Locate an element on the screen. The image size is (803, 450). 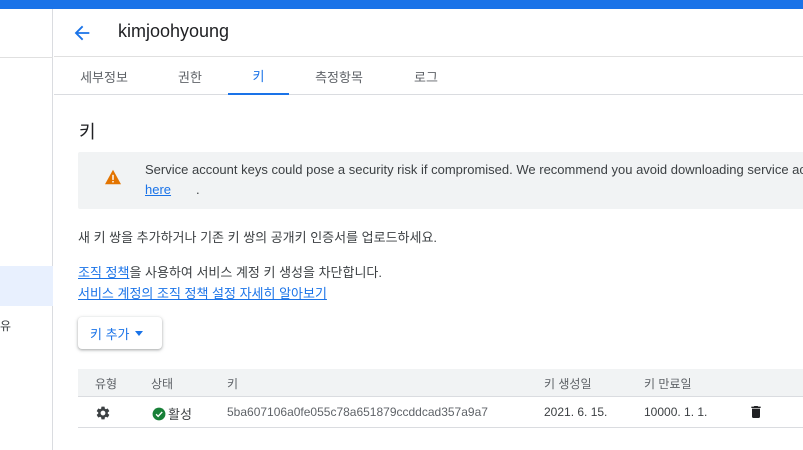
policy-line: 조직 정책을 사용하여 서비스 계정 키 생성을 차단합니다. is located at coordinates (230, 271).